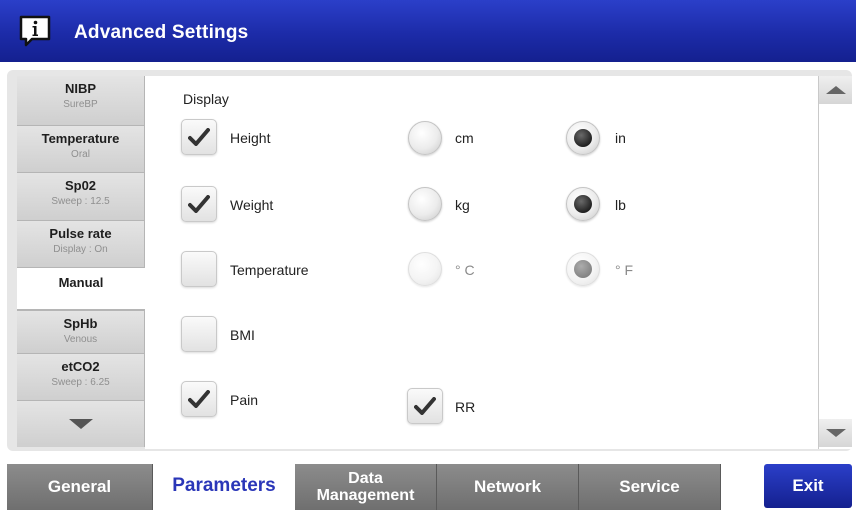 The width and height of the screenshot is (856, 514). I want to click on temperature-label: Temperature, so click(269, 270).